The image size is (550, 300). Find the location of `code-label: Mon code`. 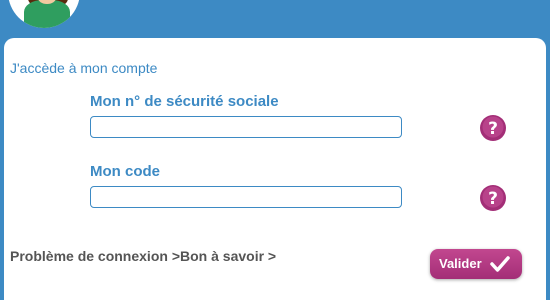

code-label: Mon code is located at coordinates (125, 171).